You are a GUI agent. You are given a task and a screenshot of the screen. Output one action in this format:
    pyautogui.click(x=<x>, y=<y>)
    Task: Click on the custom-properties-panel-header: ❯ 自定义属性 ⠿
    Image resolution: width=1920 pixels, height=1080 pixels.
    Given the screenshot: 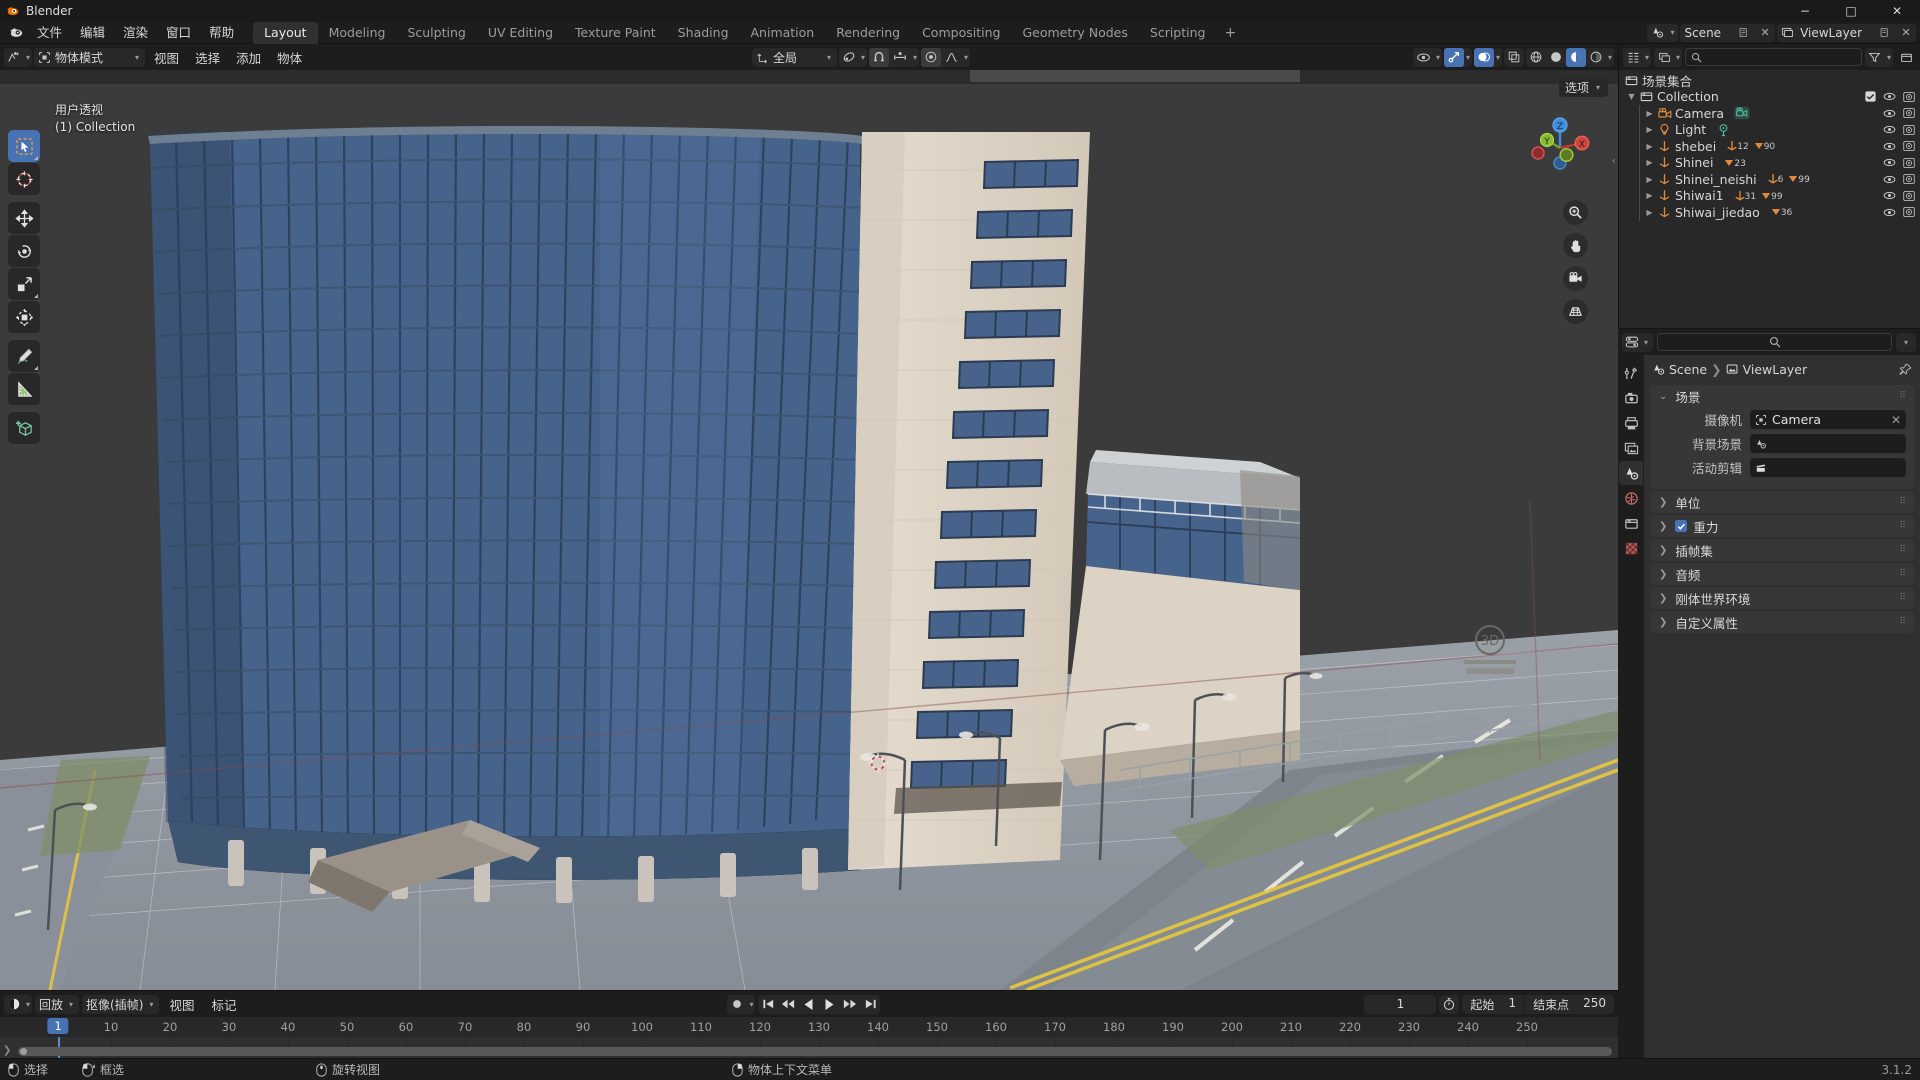 What is the action you would take?
    pyautogui.click(x=1782, y=622)
    